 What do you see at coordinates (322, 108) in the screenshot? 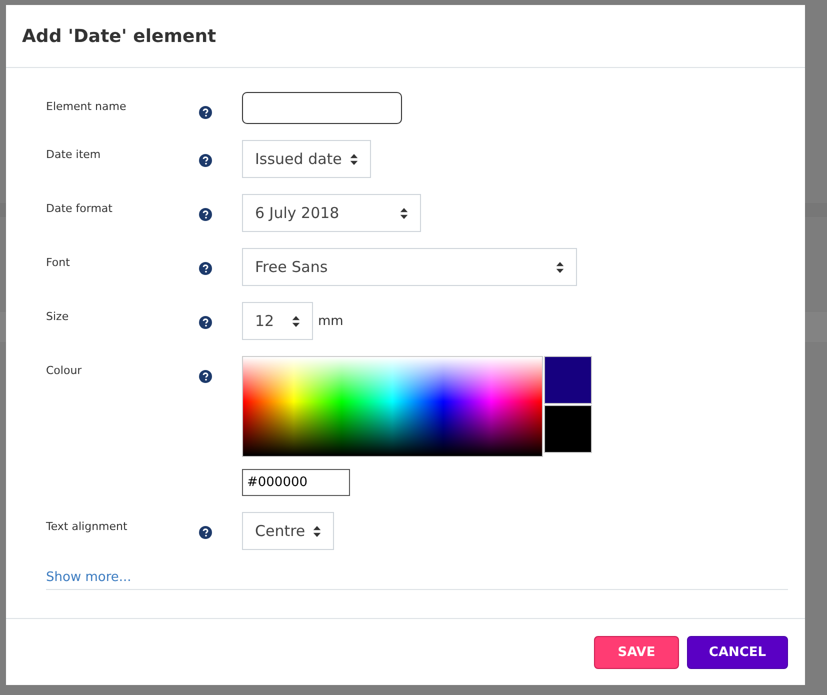
I see `text-field` at bounding box center [322, 108].